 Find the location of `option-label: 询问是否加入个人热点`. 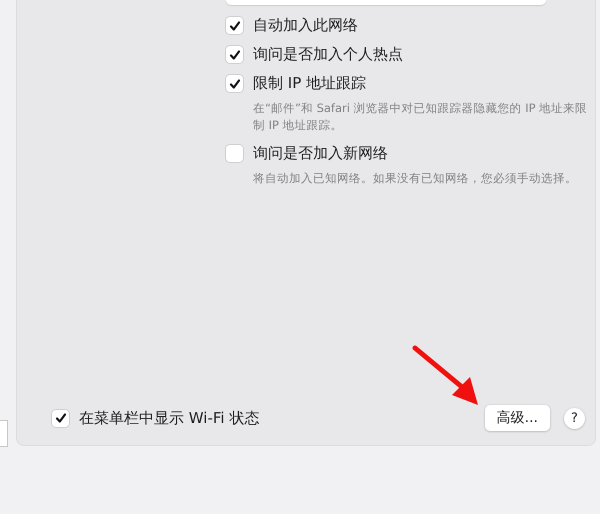

option-label: 询问是否加入个人热点 is located at coordinates (328, 54).